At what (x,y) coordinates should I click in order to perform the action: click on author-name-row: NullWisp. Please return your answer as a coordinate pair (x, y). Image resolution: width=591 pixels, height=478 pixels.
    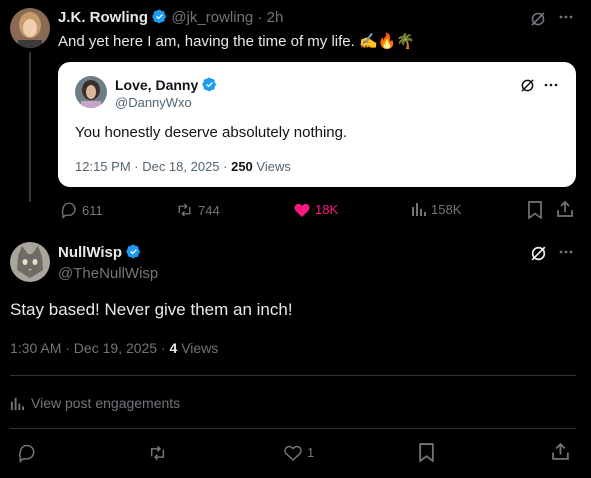
    Looking at the image, I should click on (99, 252).